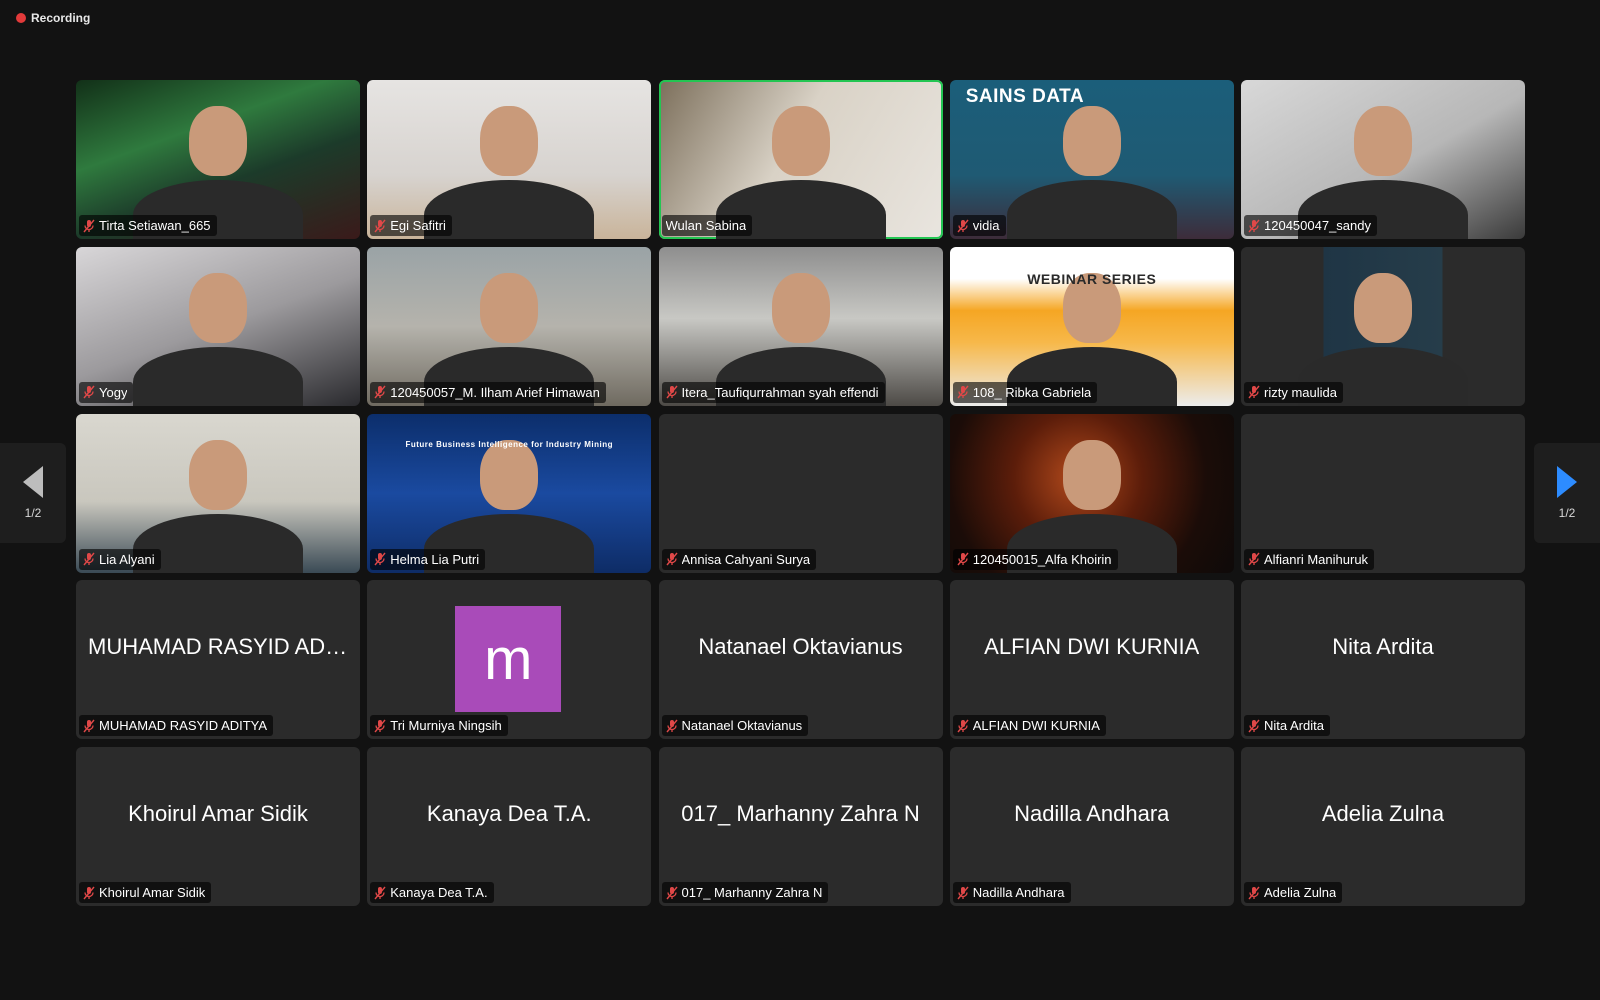  What do you see at coordinates (800, 159) in the screenshot?
I see `participant-tile: Wulan Sabina` at bounding box center [800, 159].